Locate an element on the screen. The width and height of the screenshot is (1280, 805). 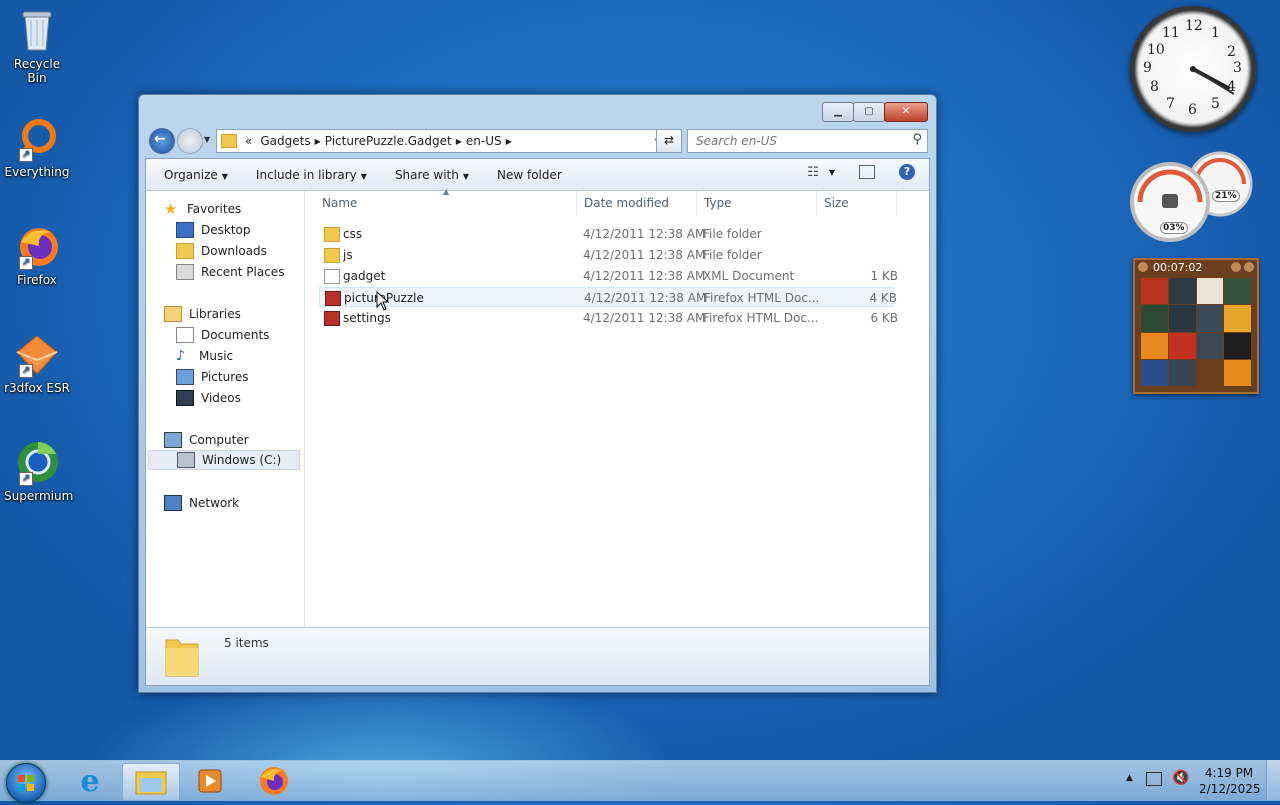
desktop-icon-firefox: ↗ Firefox is located at coordinates (37, 254).